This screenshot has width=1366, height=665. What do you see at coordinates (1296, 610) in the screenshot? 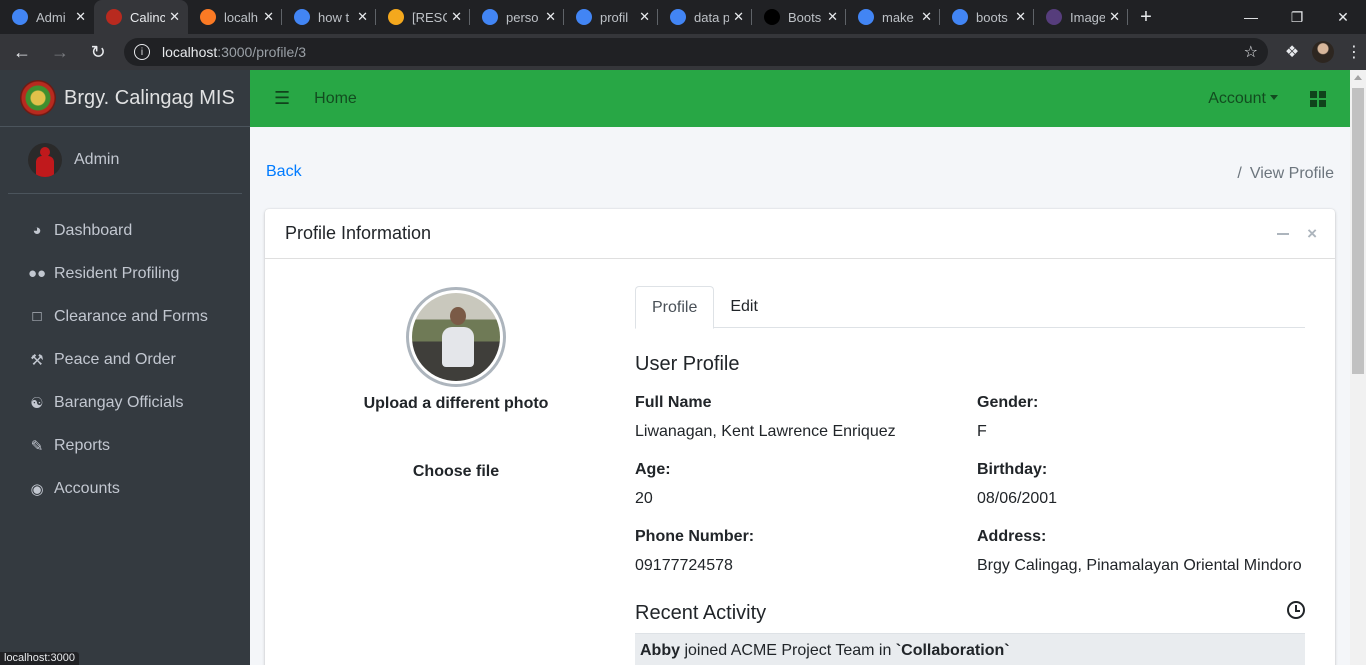
I see `clock-icon` at bounding box center [1296, 610].